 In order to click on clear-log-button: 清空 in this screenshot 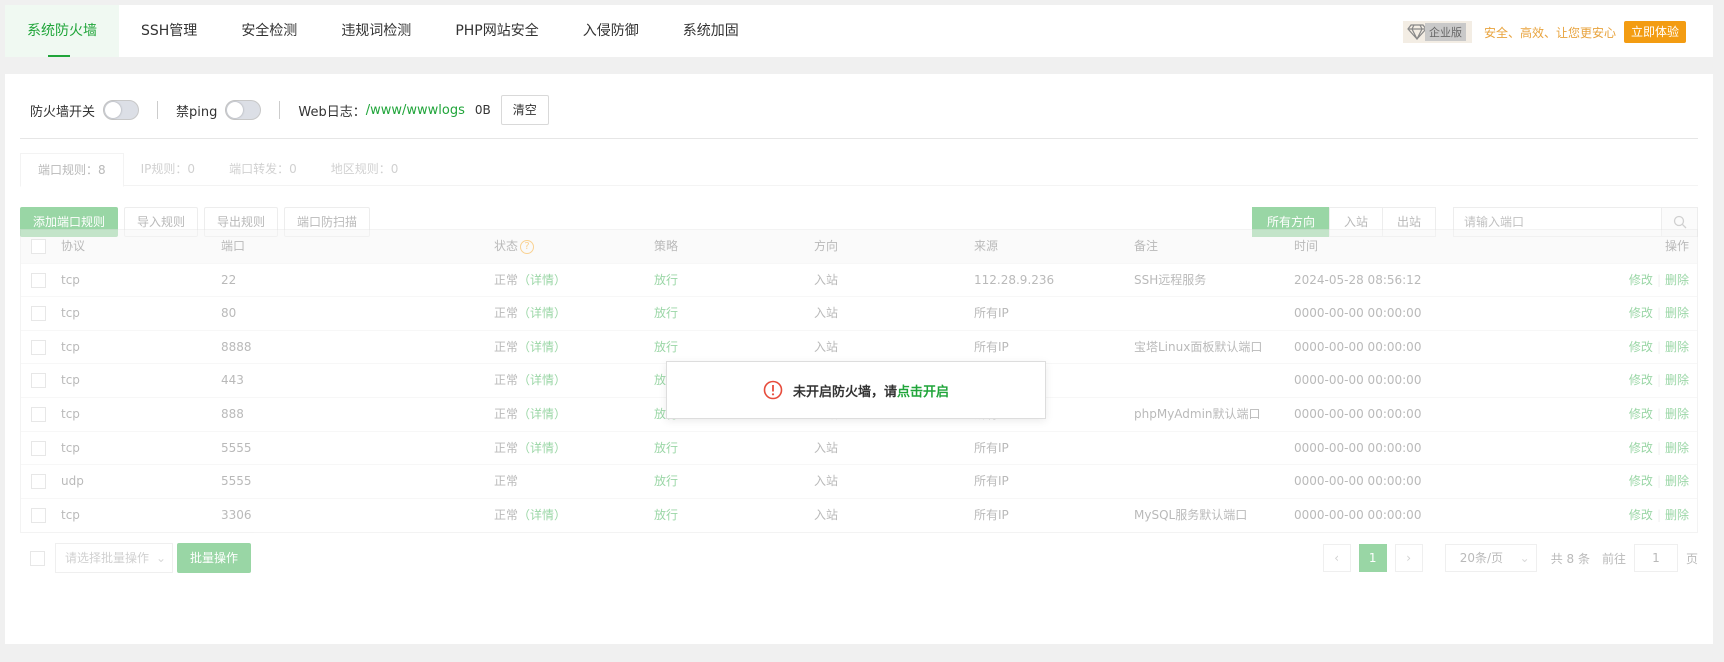, I will do `click(524, 110)`.